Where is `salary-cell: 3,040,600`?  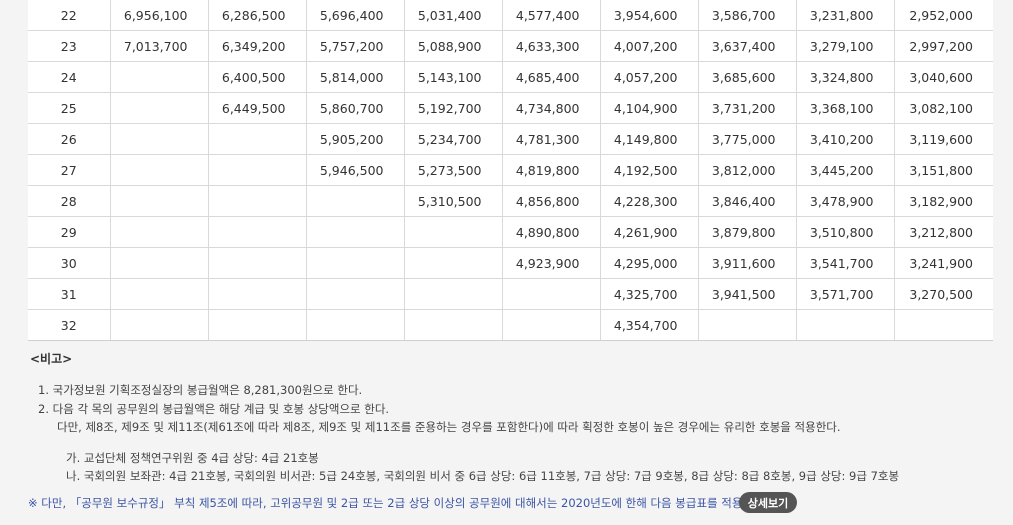
salary-cell: 3,040,600 is located at coordinates (943, 77).